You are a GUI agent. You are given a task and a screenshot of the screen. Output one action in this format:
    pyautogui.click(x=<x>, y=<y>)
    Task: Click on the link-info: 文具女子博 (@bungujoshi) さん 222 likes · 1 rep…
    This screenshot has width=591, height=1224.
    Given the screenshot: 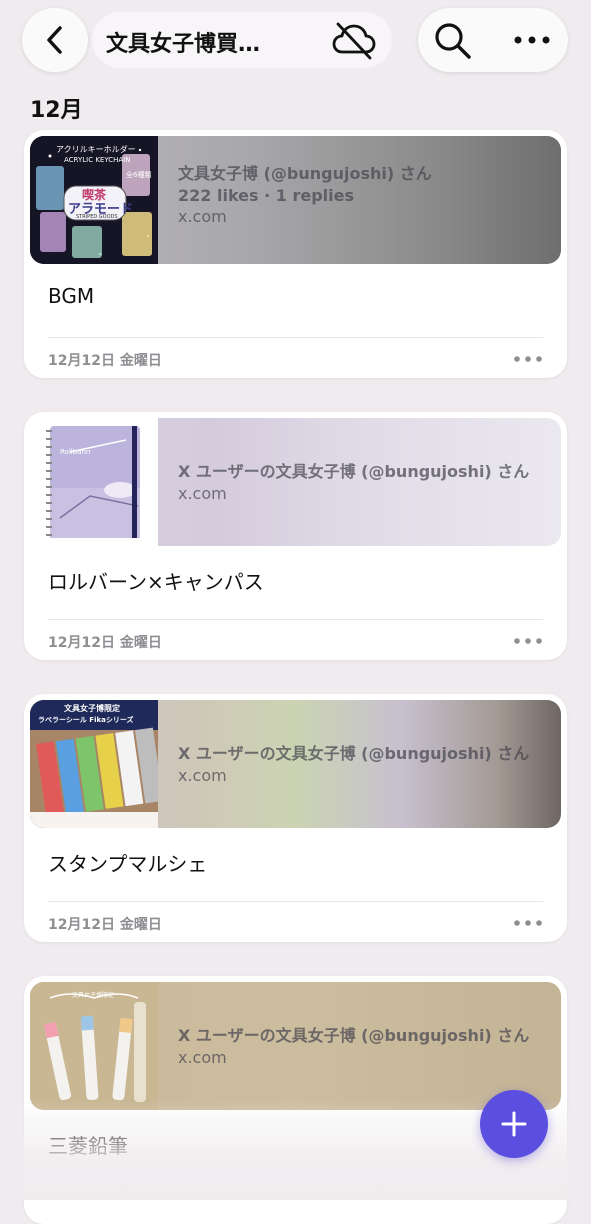 What is the action you would take?
    pyautogui.click(x=364, y=193)
    